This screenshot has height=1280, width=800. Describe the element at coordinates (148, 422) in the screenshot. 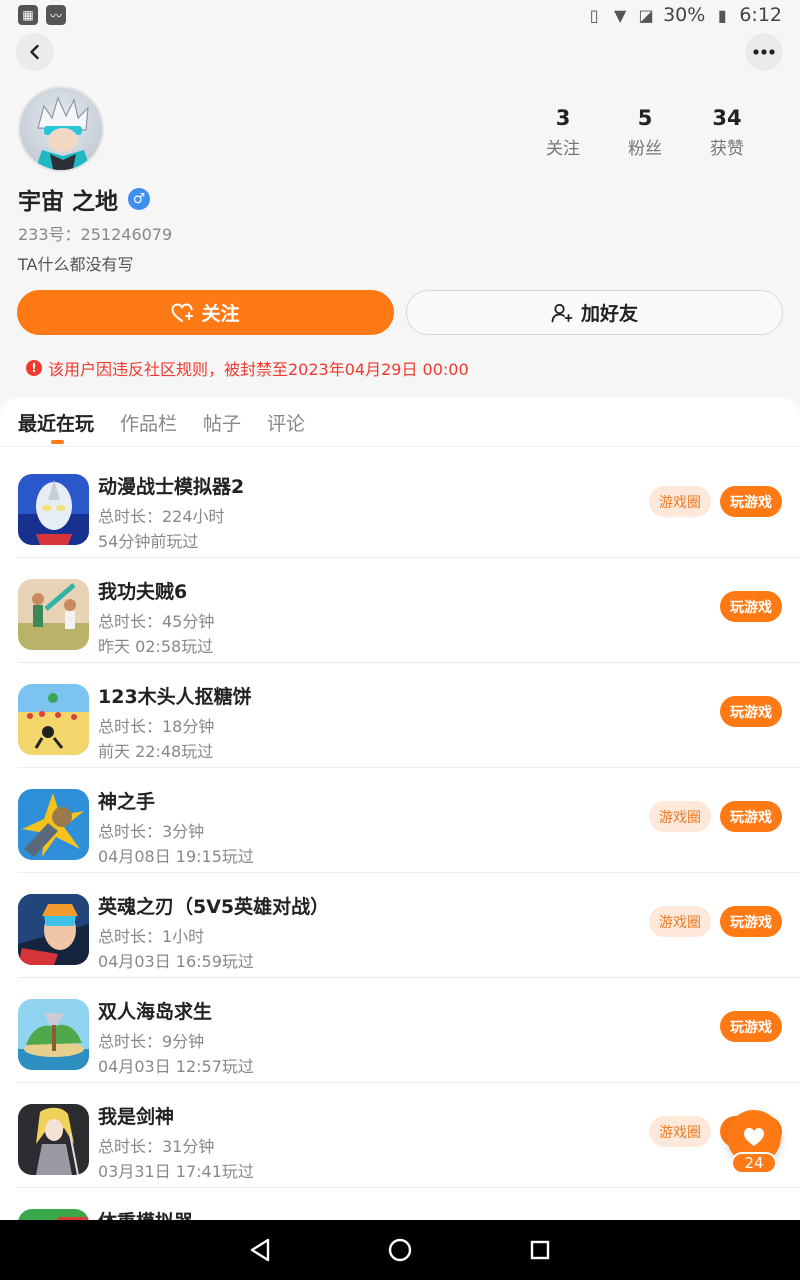

I see `tab-works: 作品栏` at that location.